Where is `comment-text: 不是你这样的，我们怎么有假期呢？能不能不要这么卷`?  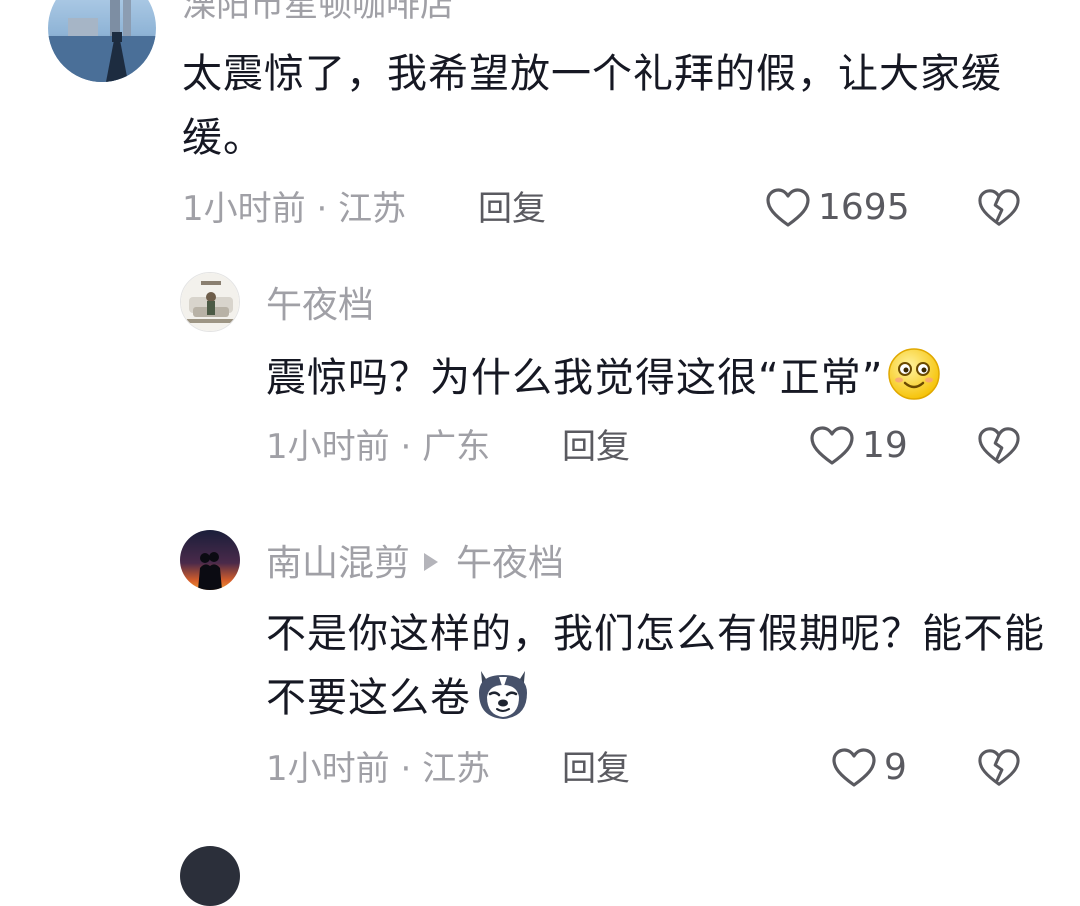
comment-text: 不是你这样的，我们怎么有假期呢？能不能不要这么卷 is located at coordinates (656, 671).